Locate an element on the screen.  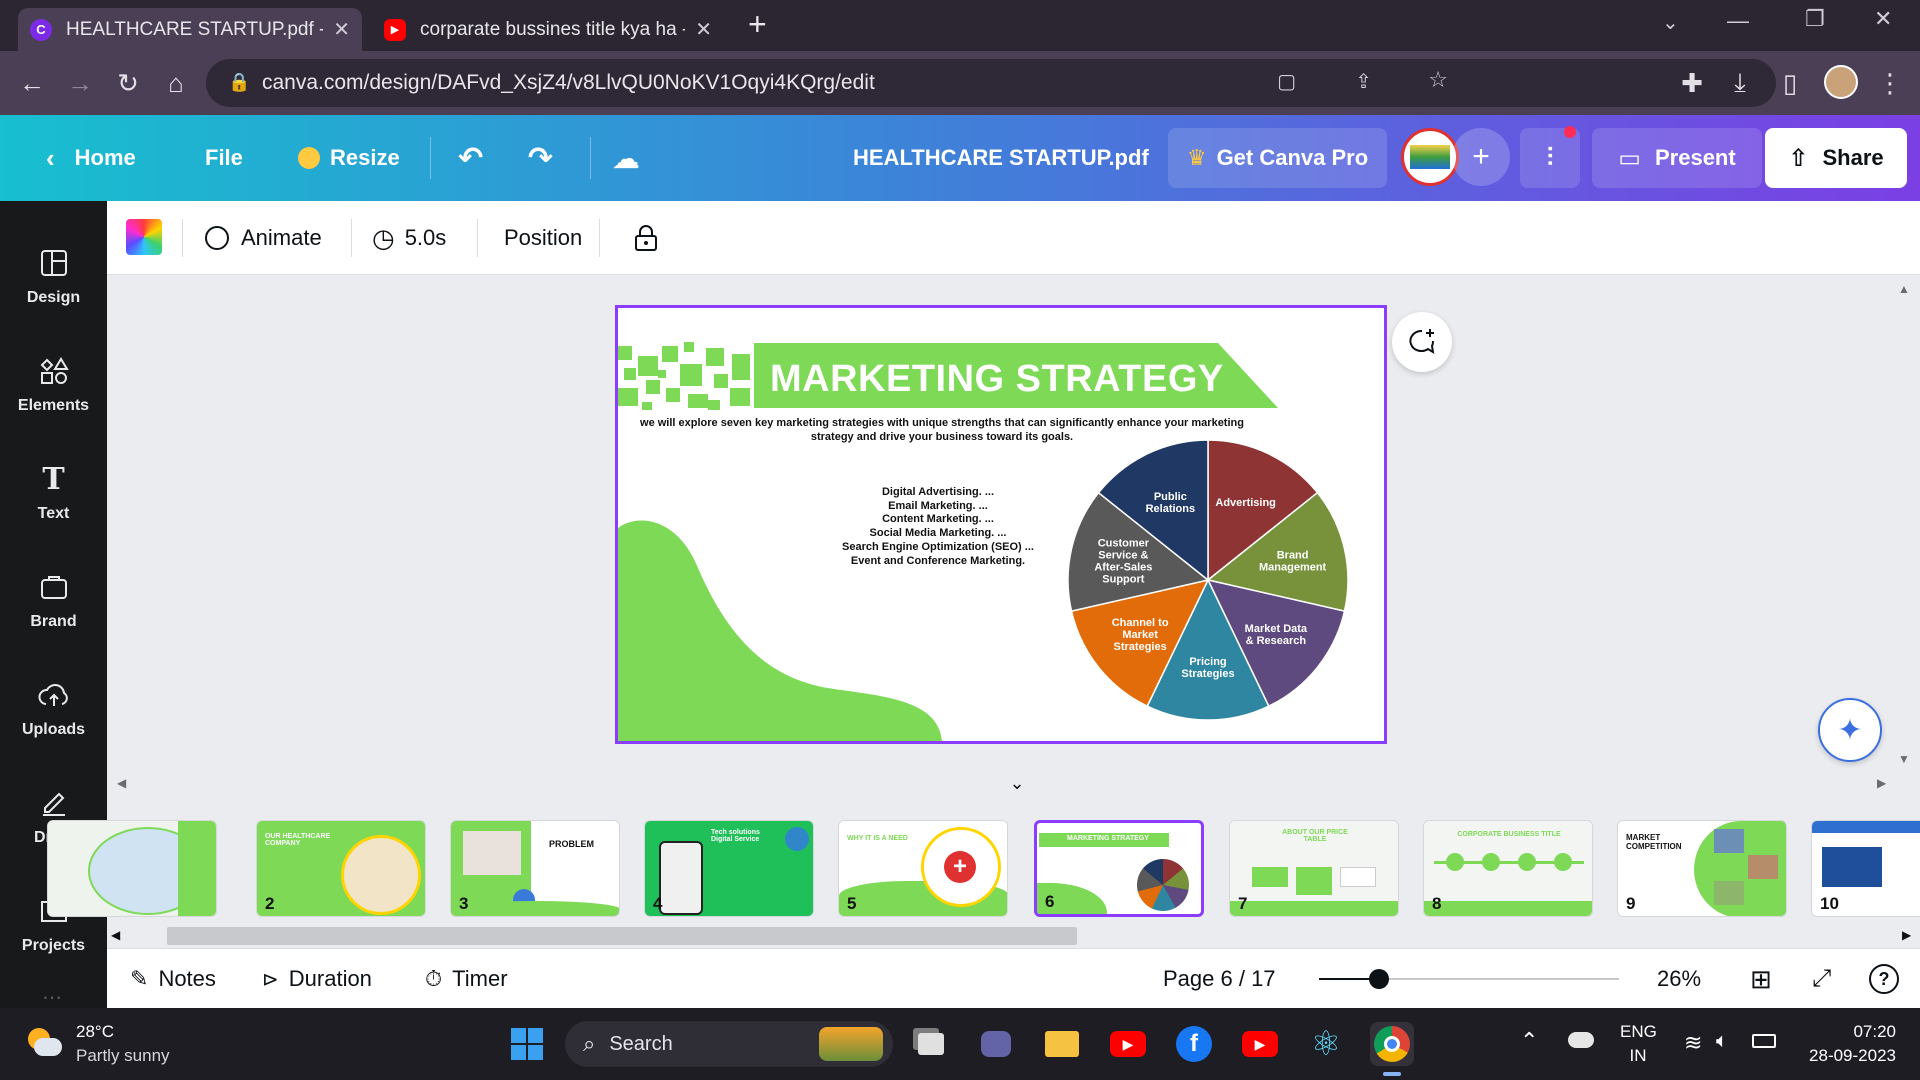
share-button: ⇧ Share is located at coordinates (1836, 158).